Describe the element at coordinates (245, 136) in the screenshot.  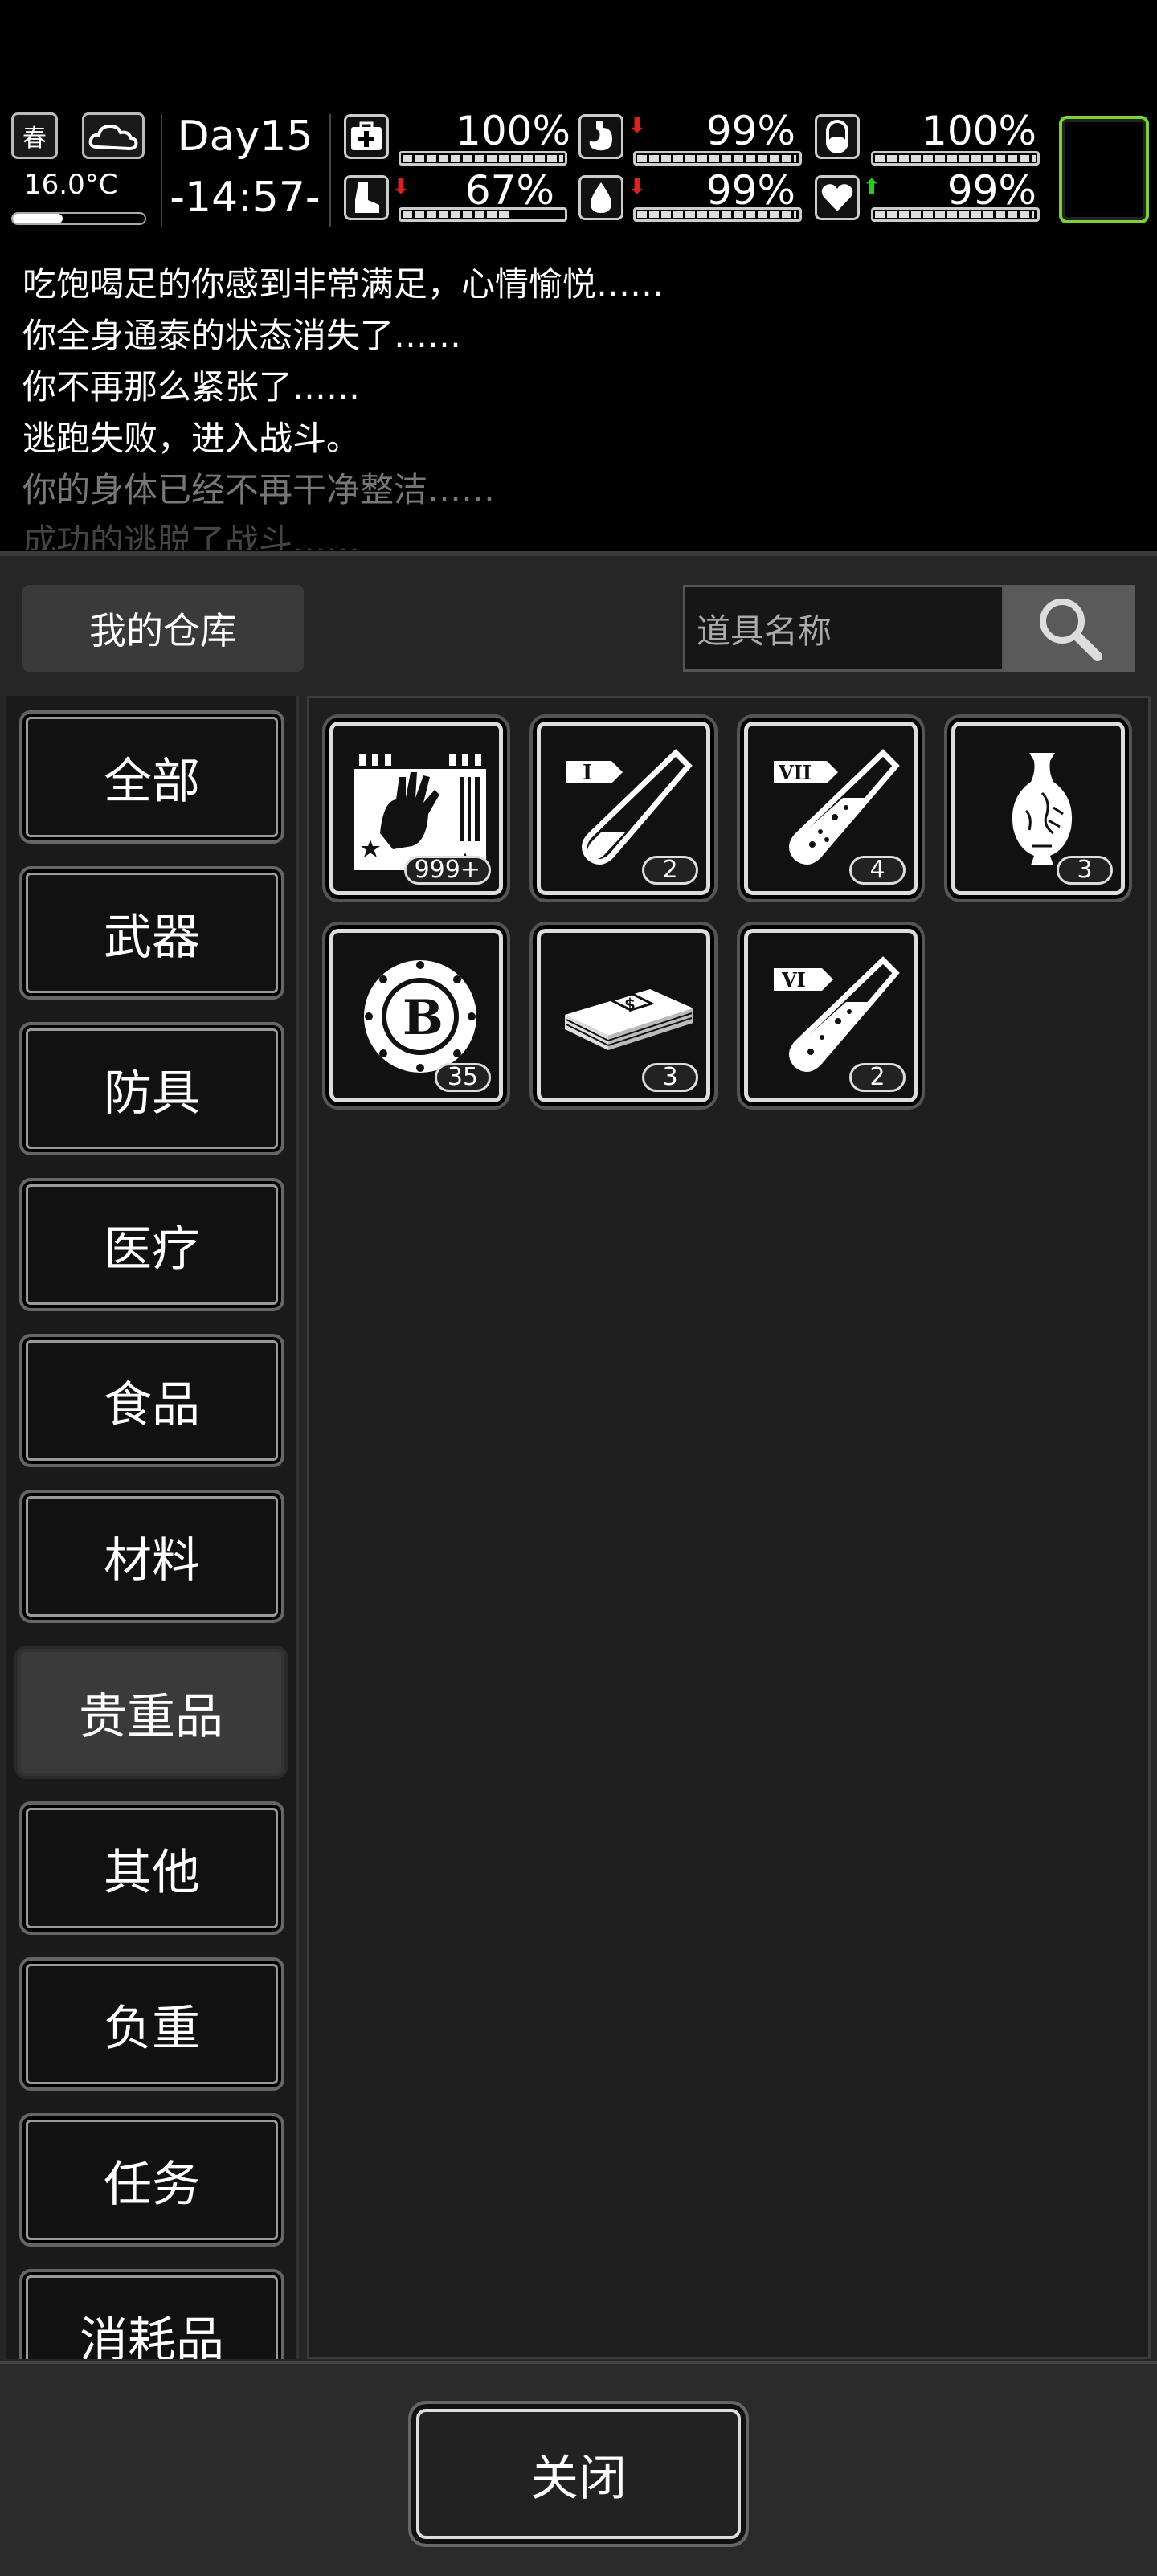
I see `day-label: Day15` at that location.